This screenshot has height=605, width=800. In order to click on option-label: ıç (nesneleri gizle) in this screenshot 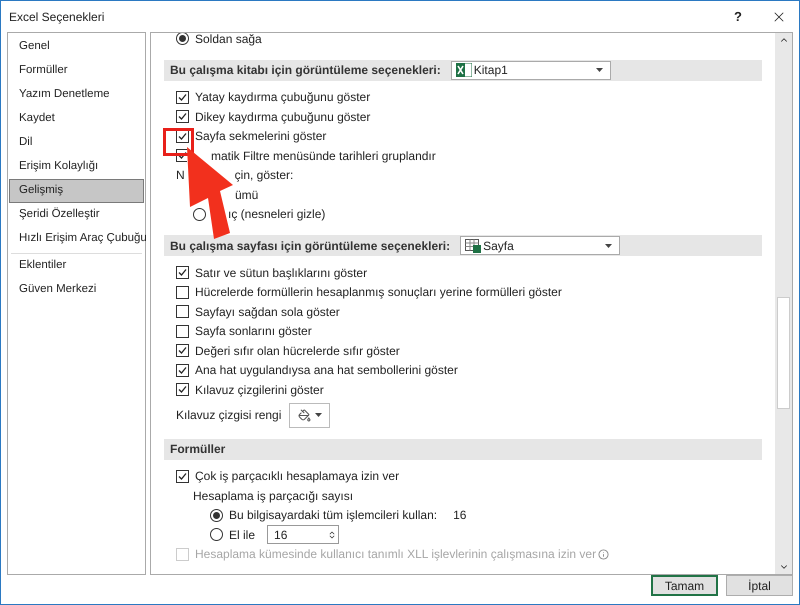, I will do `click(277, 215)`.